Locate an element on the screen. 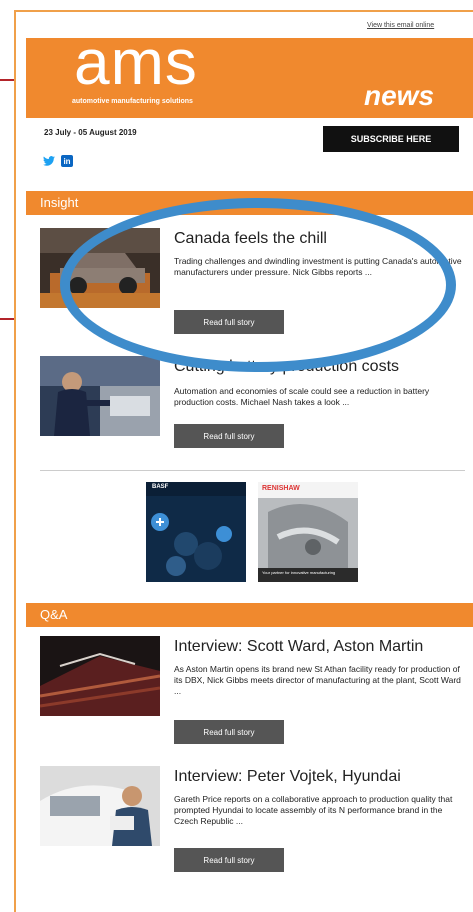 The width and height of the screenshot is (473, 912). linkedin-icon: in is located at coordinates (67, 161).